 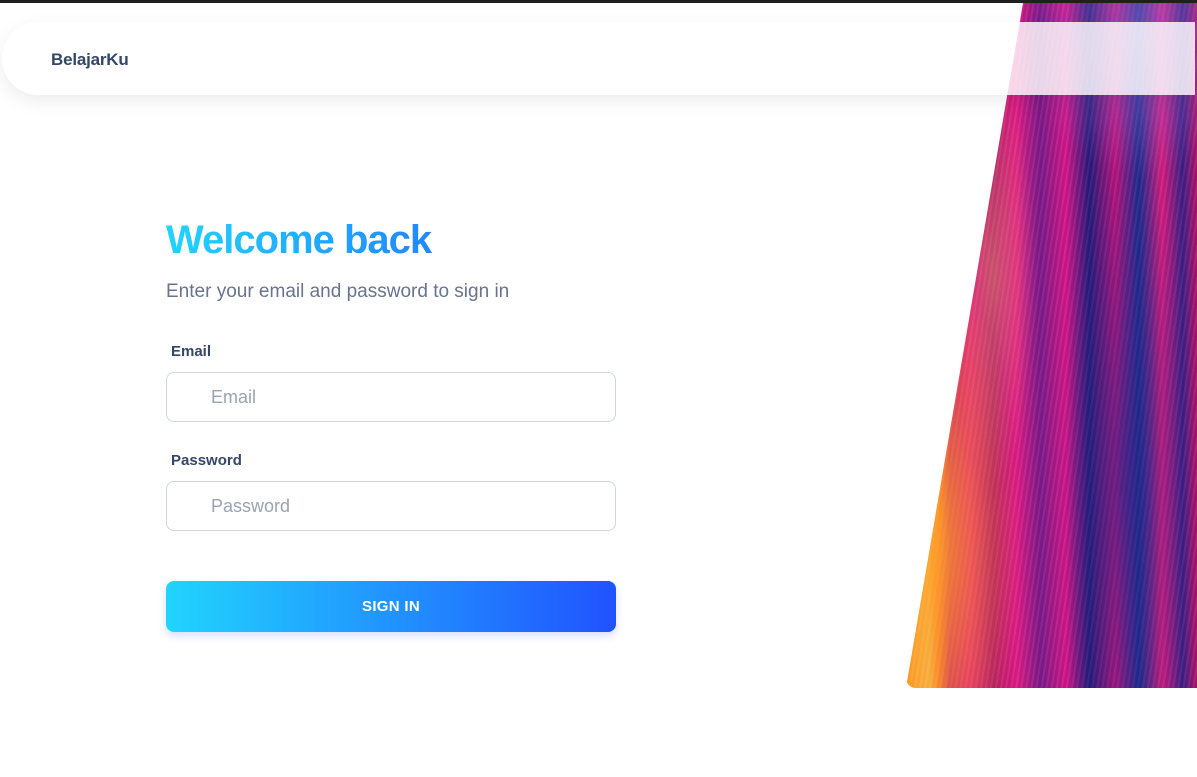 What do you see at coordinates (191, 351) in the screenshot?
I see `email-label: Email` at bounding box center [191, 351].